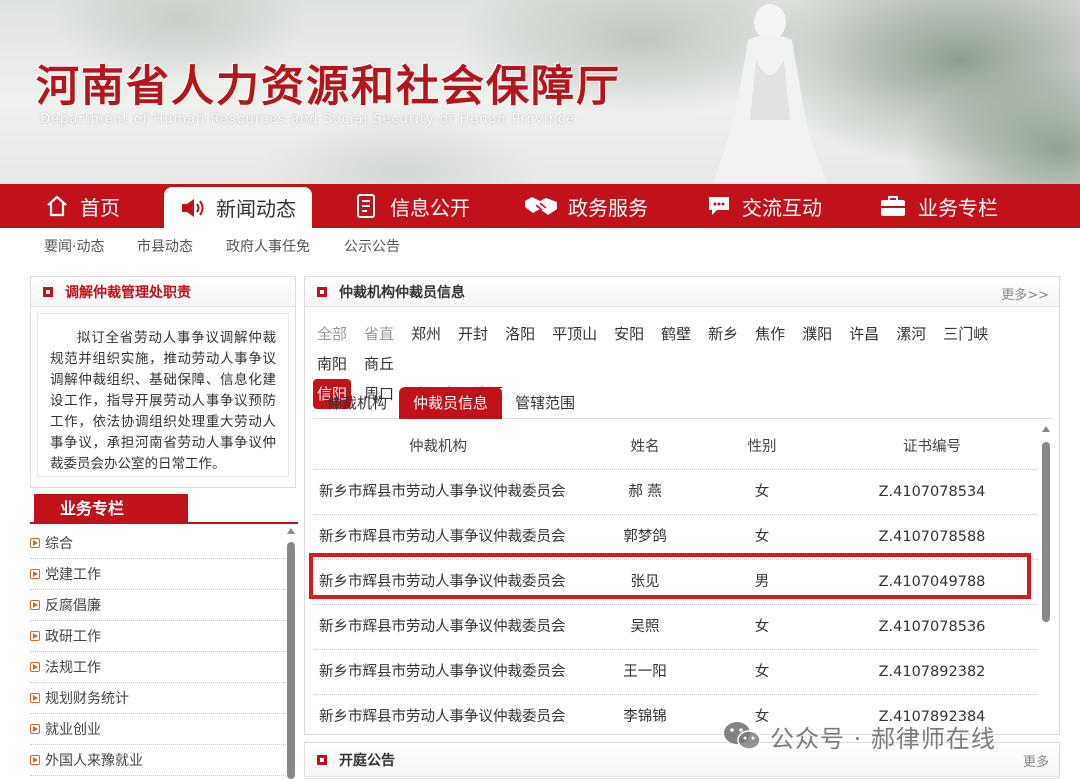 This screenshot has width=1080, height=779. I want to click on subnav-item: 要闻·动态, so click(74, 246).